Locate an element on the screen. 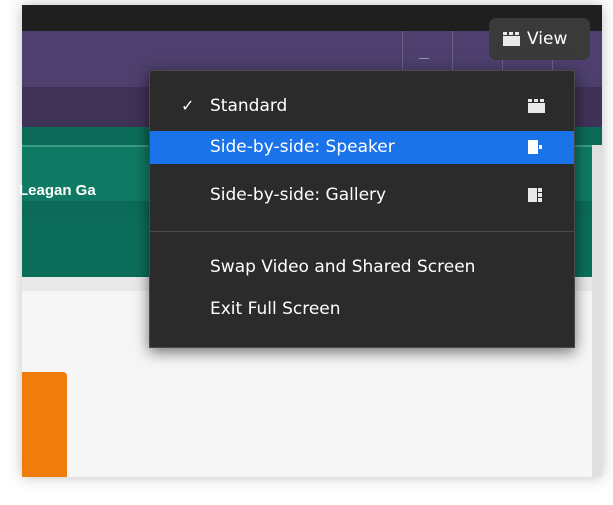  menu-item-standard: ✓ Standard is located at coordinates (362, 106).